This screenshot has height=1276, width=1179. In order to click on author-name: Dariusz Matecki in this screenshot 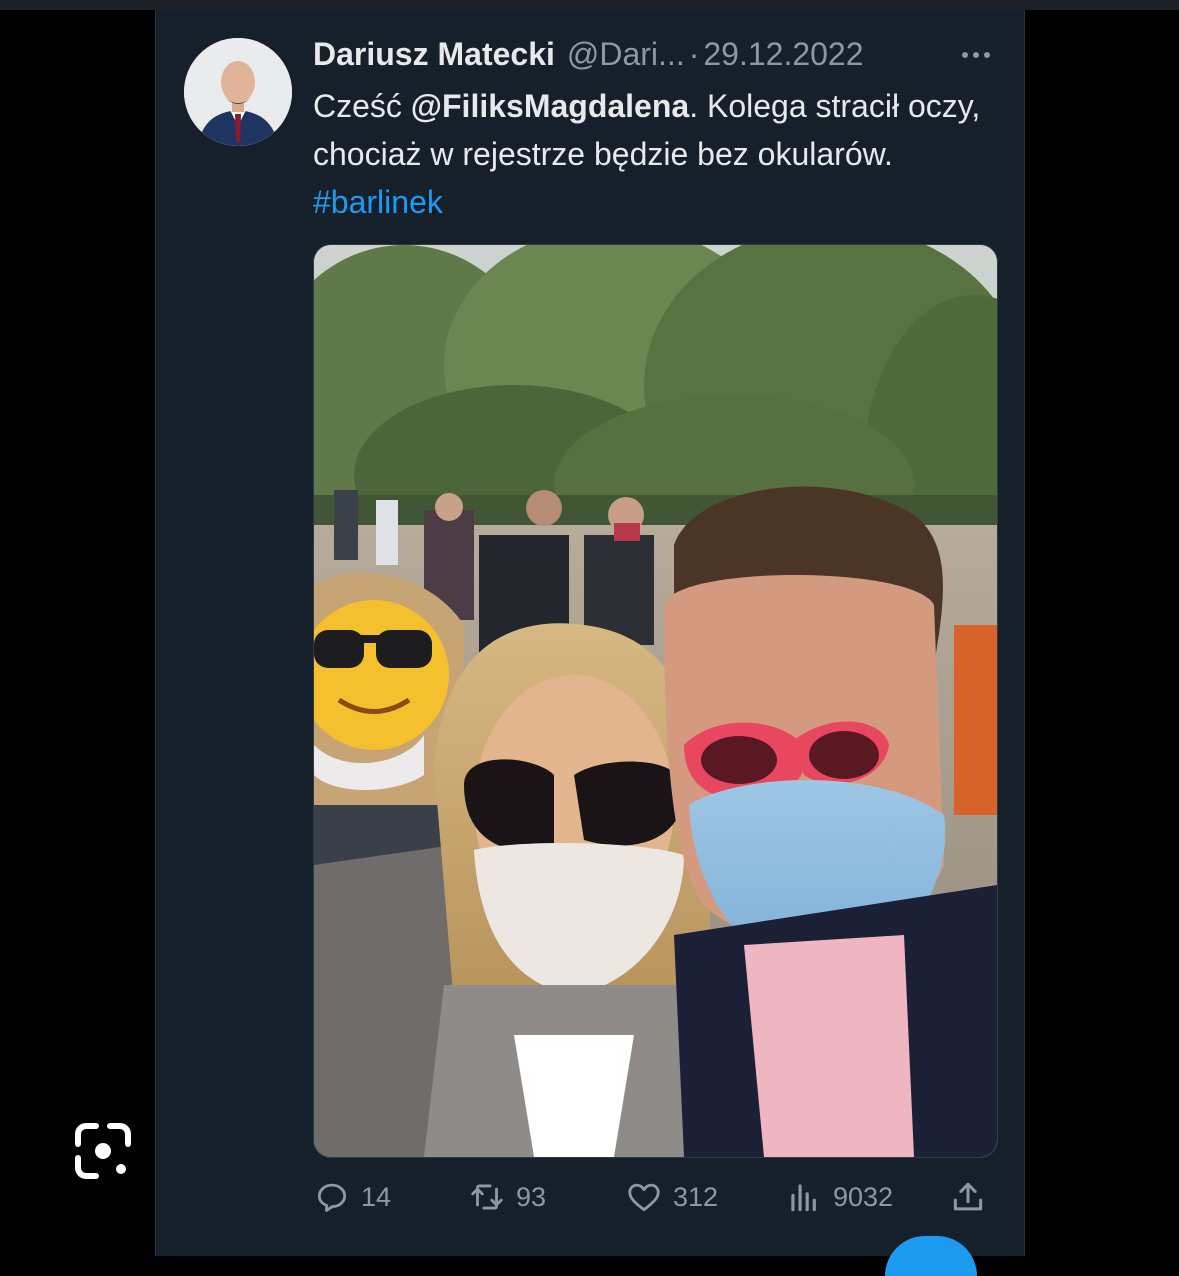, I will do `click(434, 54)`.